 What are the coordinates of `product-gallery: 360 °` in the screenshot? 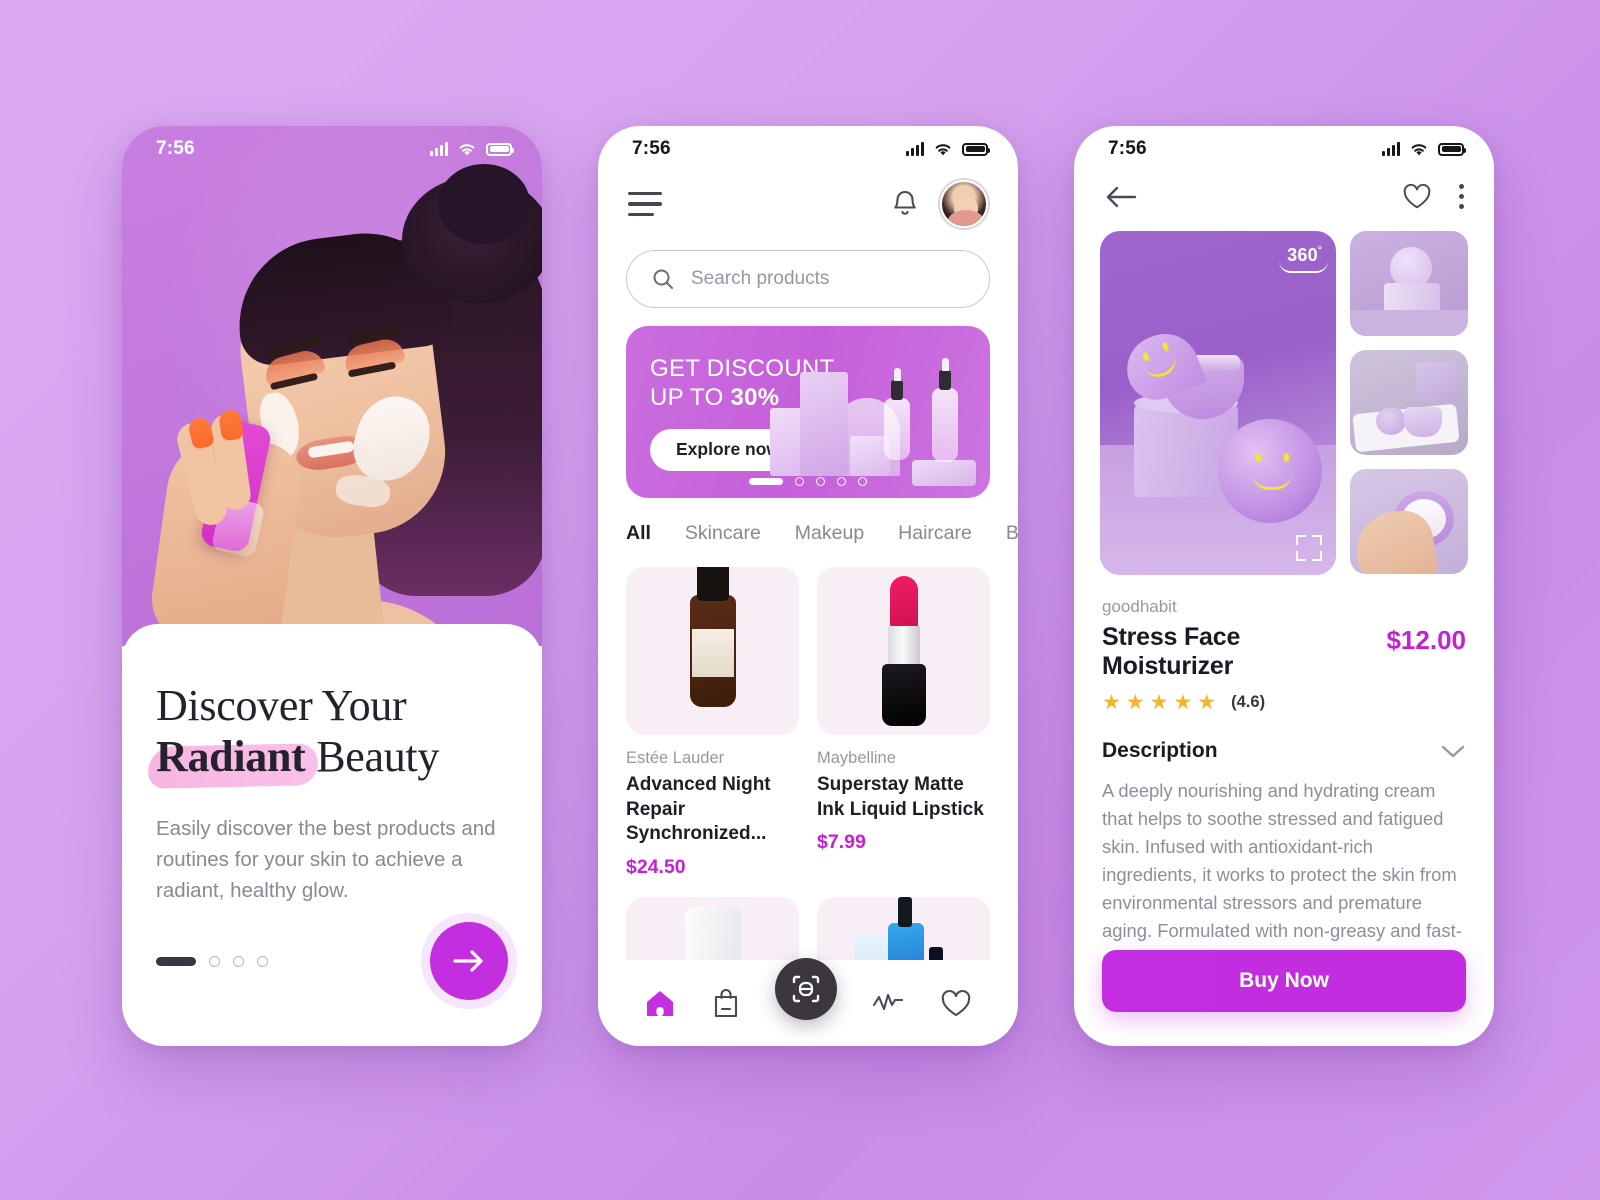 It's located at (1284, 393).